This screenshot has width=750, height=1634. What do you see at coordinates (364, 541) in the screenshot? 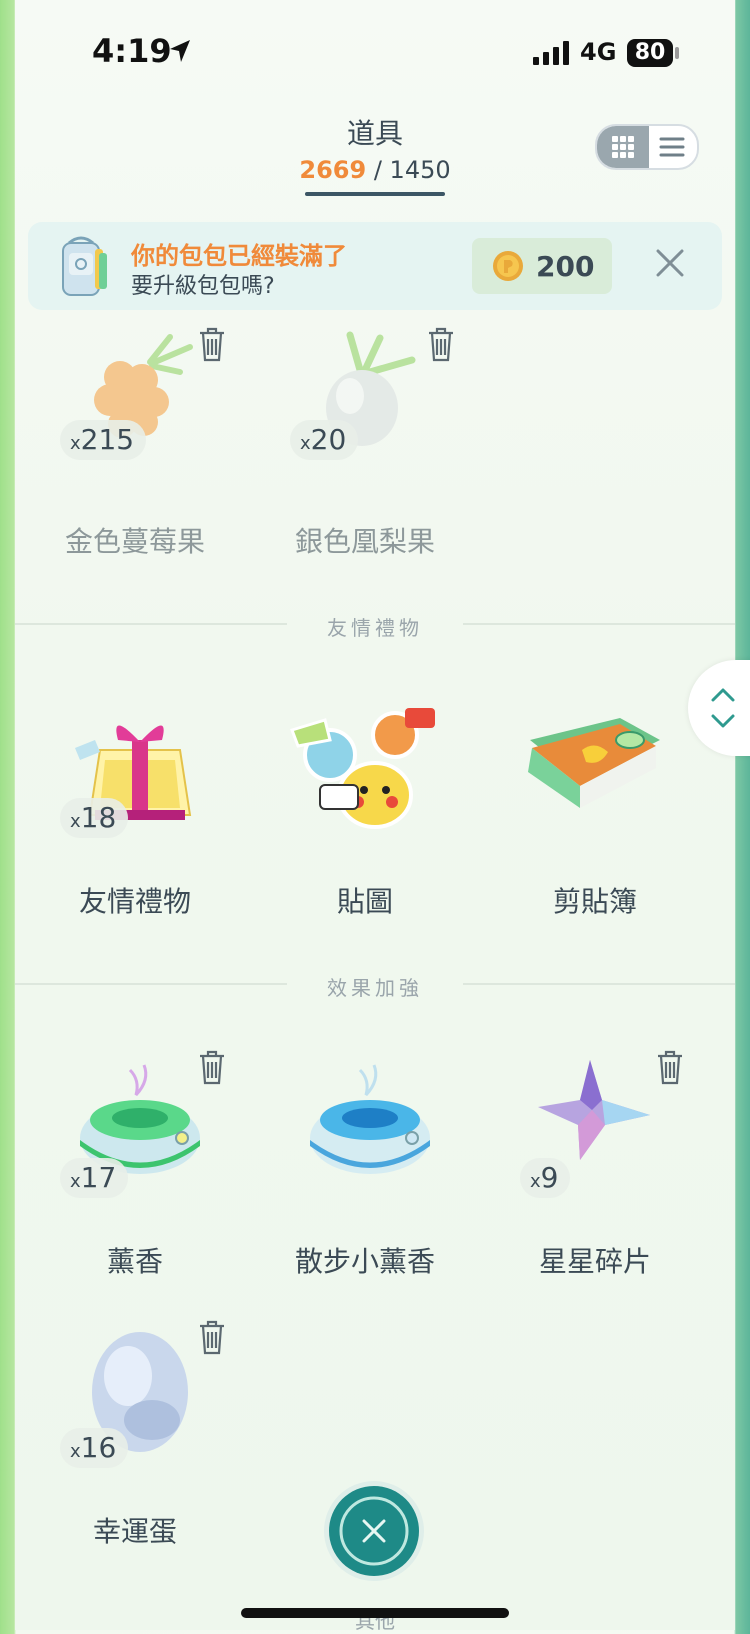
I see `item-label: 銀色凰梨果` at bounding box center [364, 541].